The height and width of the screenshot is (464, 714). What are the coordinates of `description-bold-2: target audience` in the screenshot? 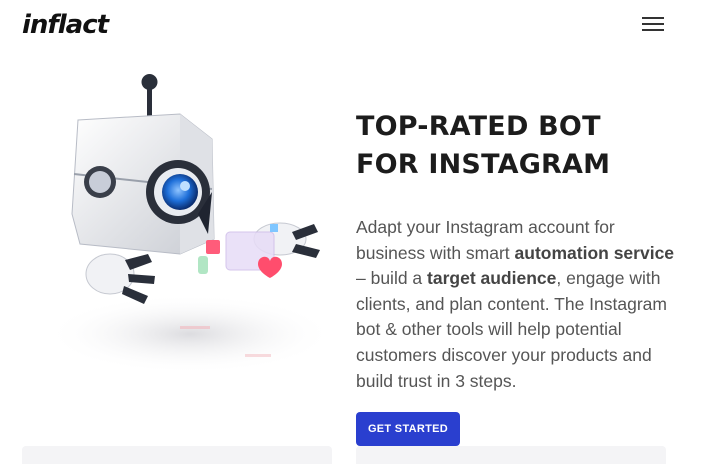 It's located at (492, 278).